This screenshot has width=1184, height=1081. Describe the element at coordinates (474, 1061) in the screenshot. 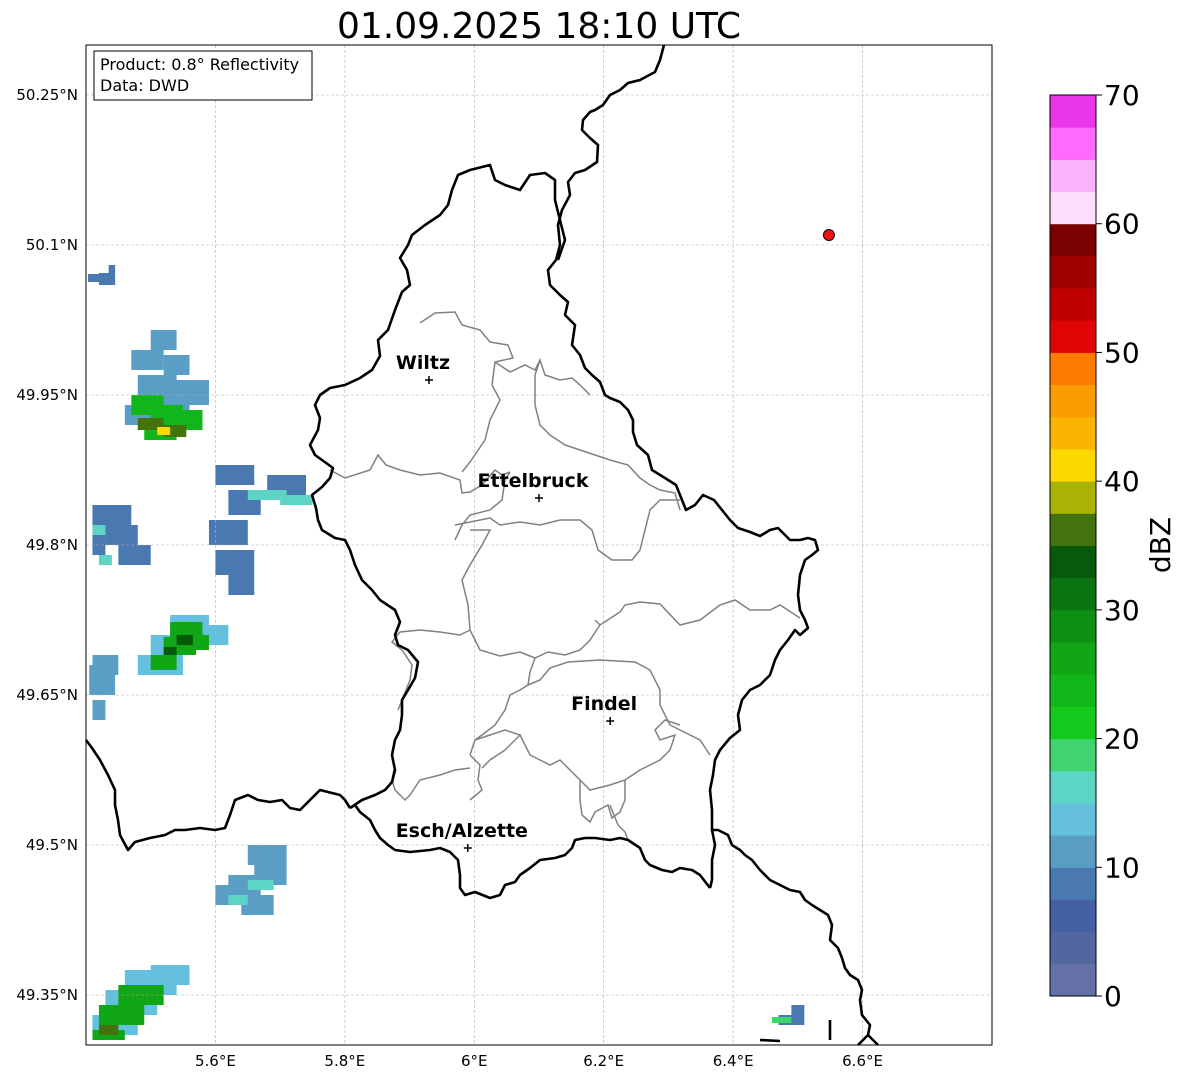

I see `lon-tick-label: 6°E` at that location.